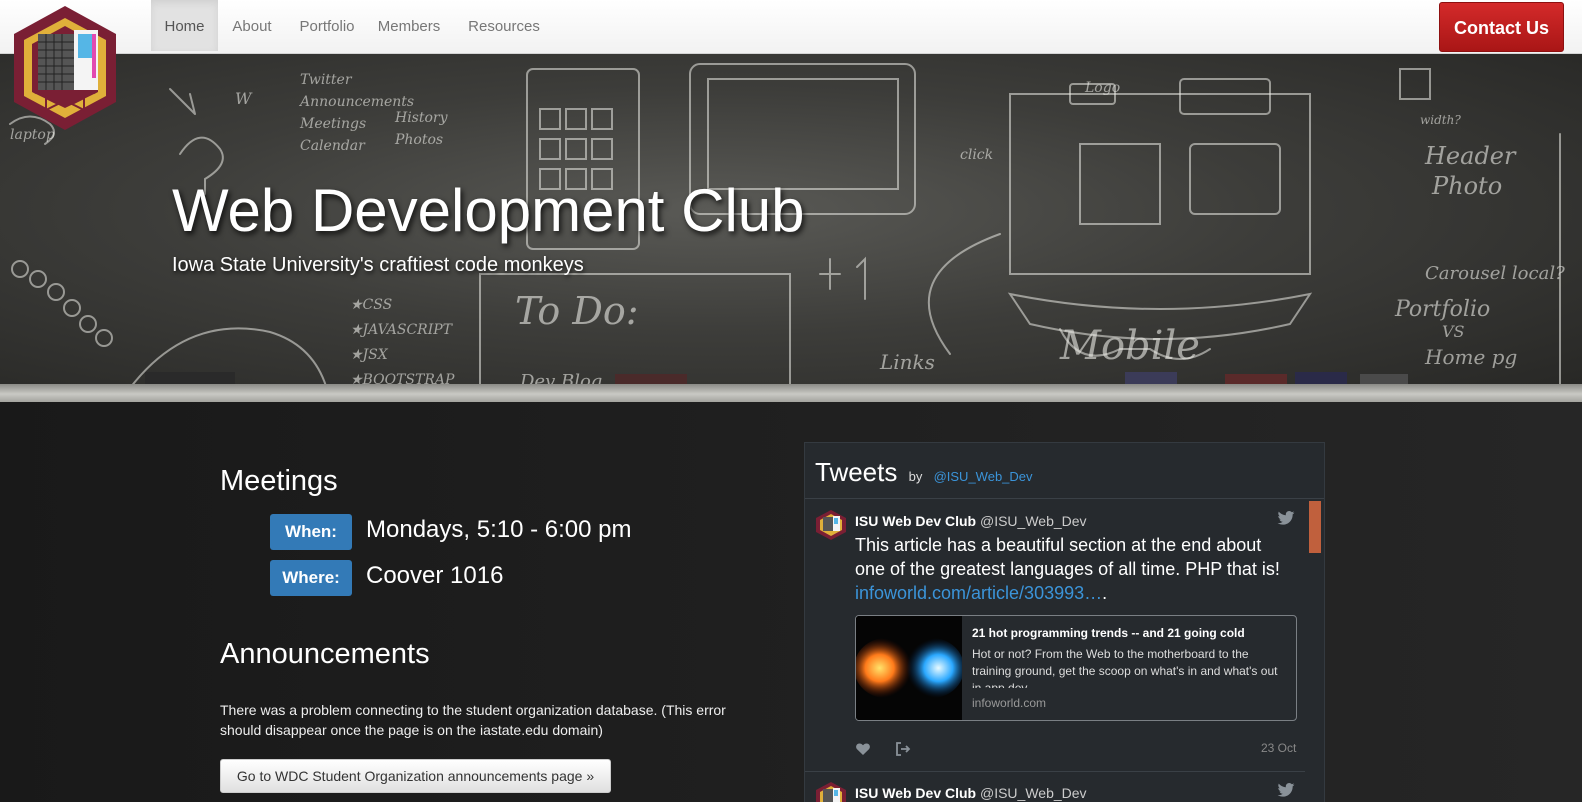  I want to click on svg-text: ★CSS, so click(371, 305).